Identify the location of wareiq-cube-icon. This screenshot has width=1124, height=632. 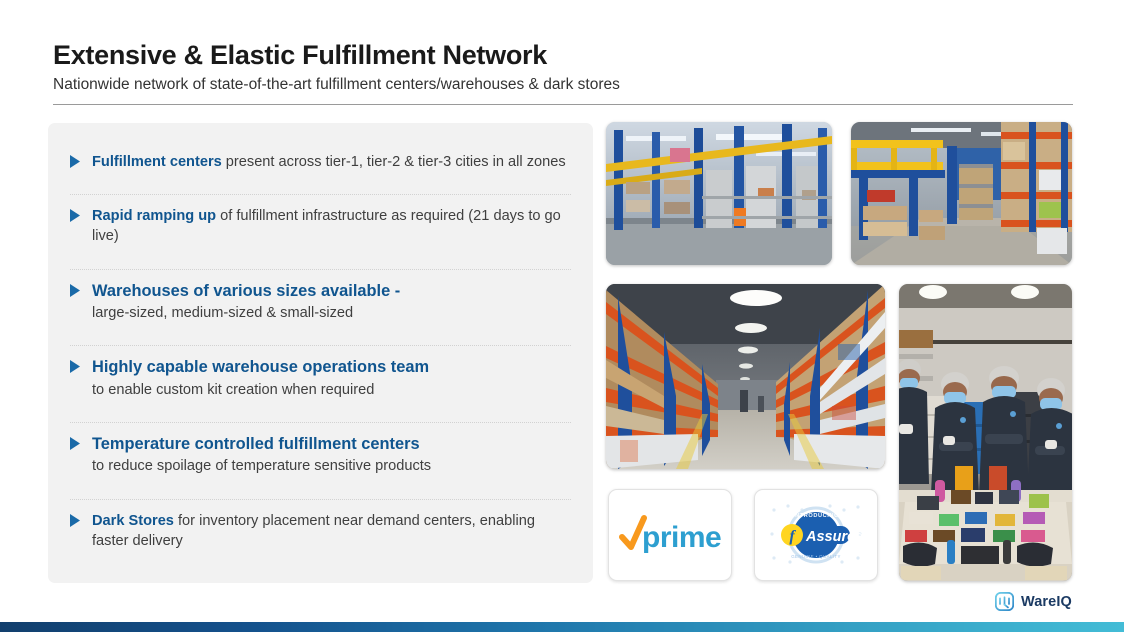
(1004, 601).